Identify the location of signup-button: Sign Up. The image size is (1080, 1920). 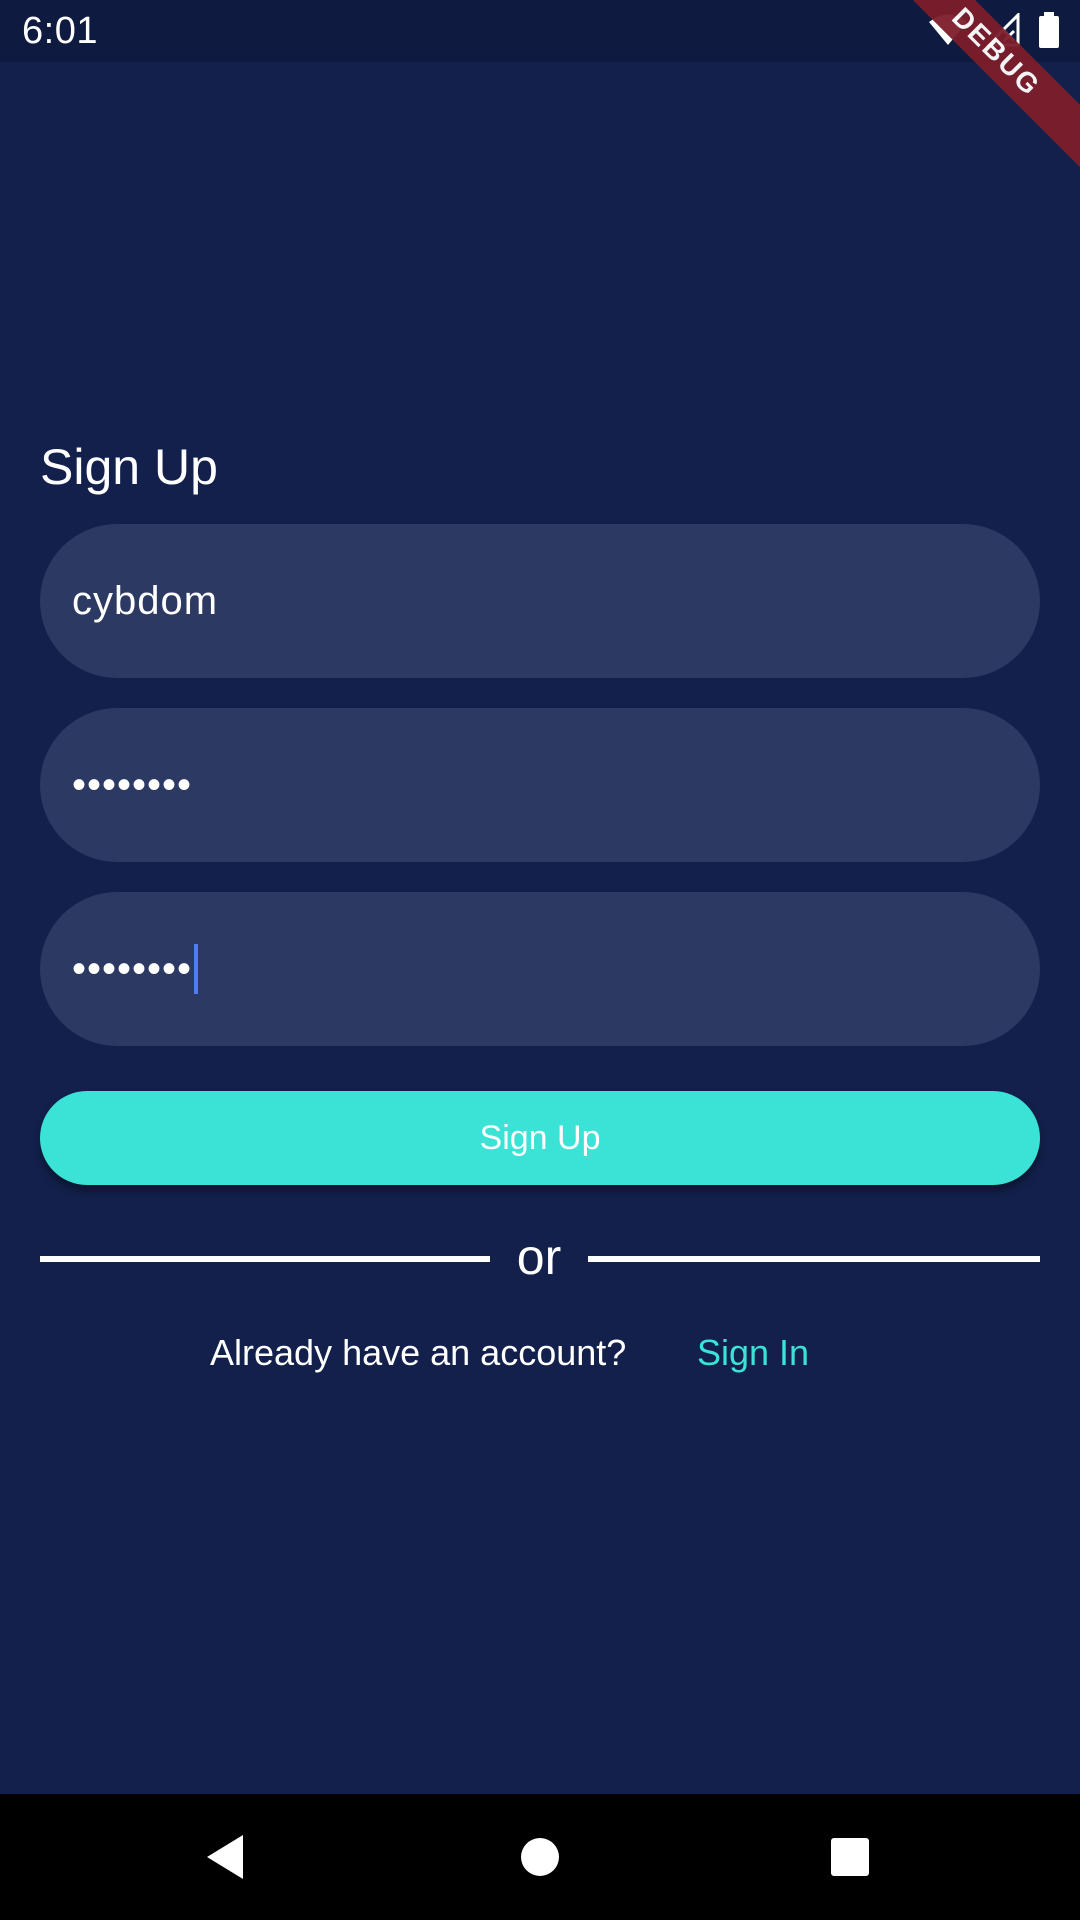
(540, 1138).